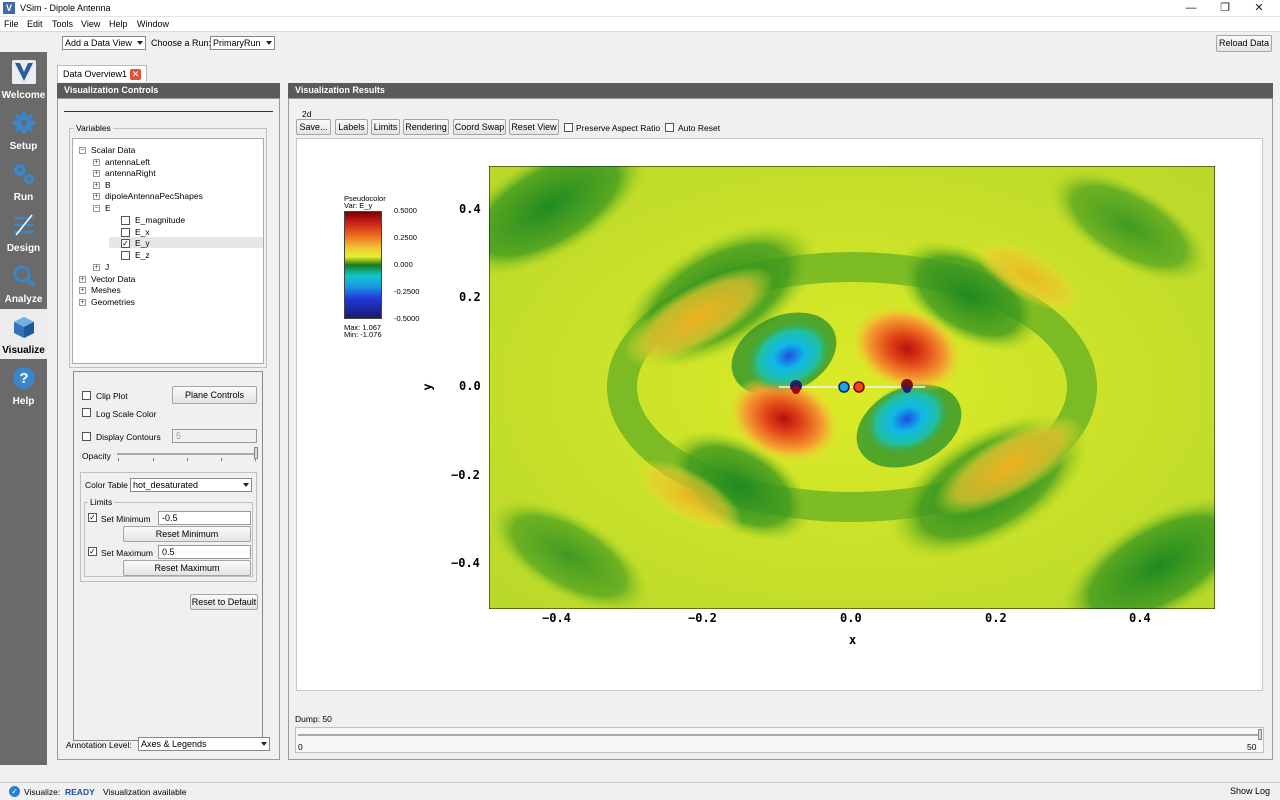 Image resolution: width=1280 pixels, height=800 pixels. What do you see at coordinates (187, 568) in the screenshot?
I see `reset-maximum-button: Reset Maximum` at bounding box center [187, 568].